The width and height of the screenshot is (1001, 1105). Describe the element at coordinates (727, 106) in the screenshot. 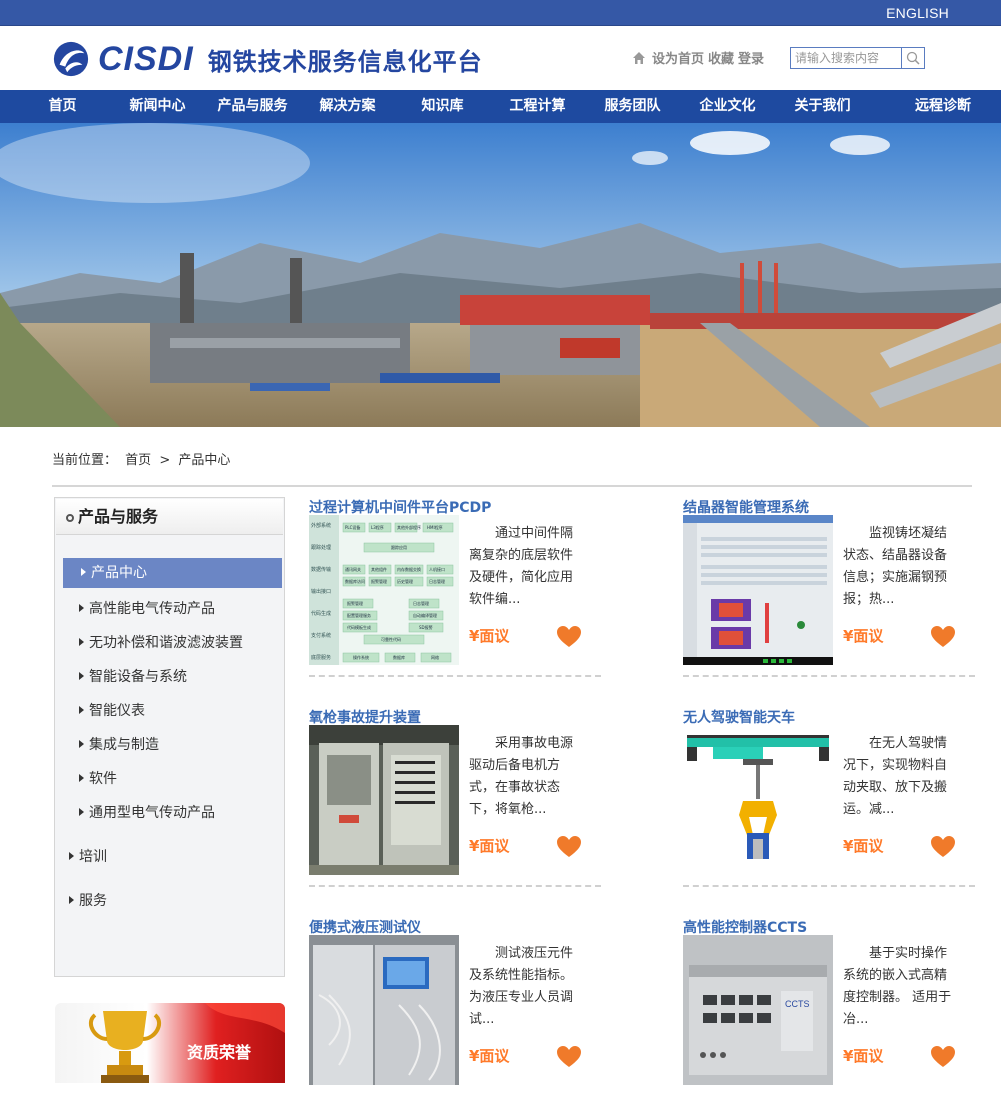

I see `nav-item-culture: 企业文化` at that location.